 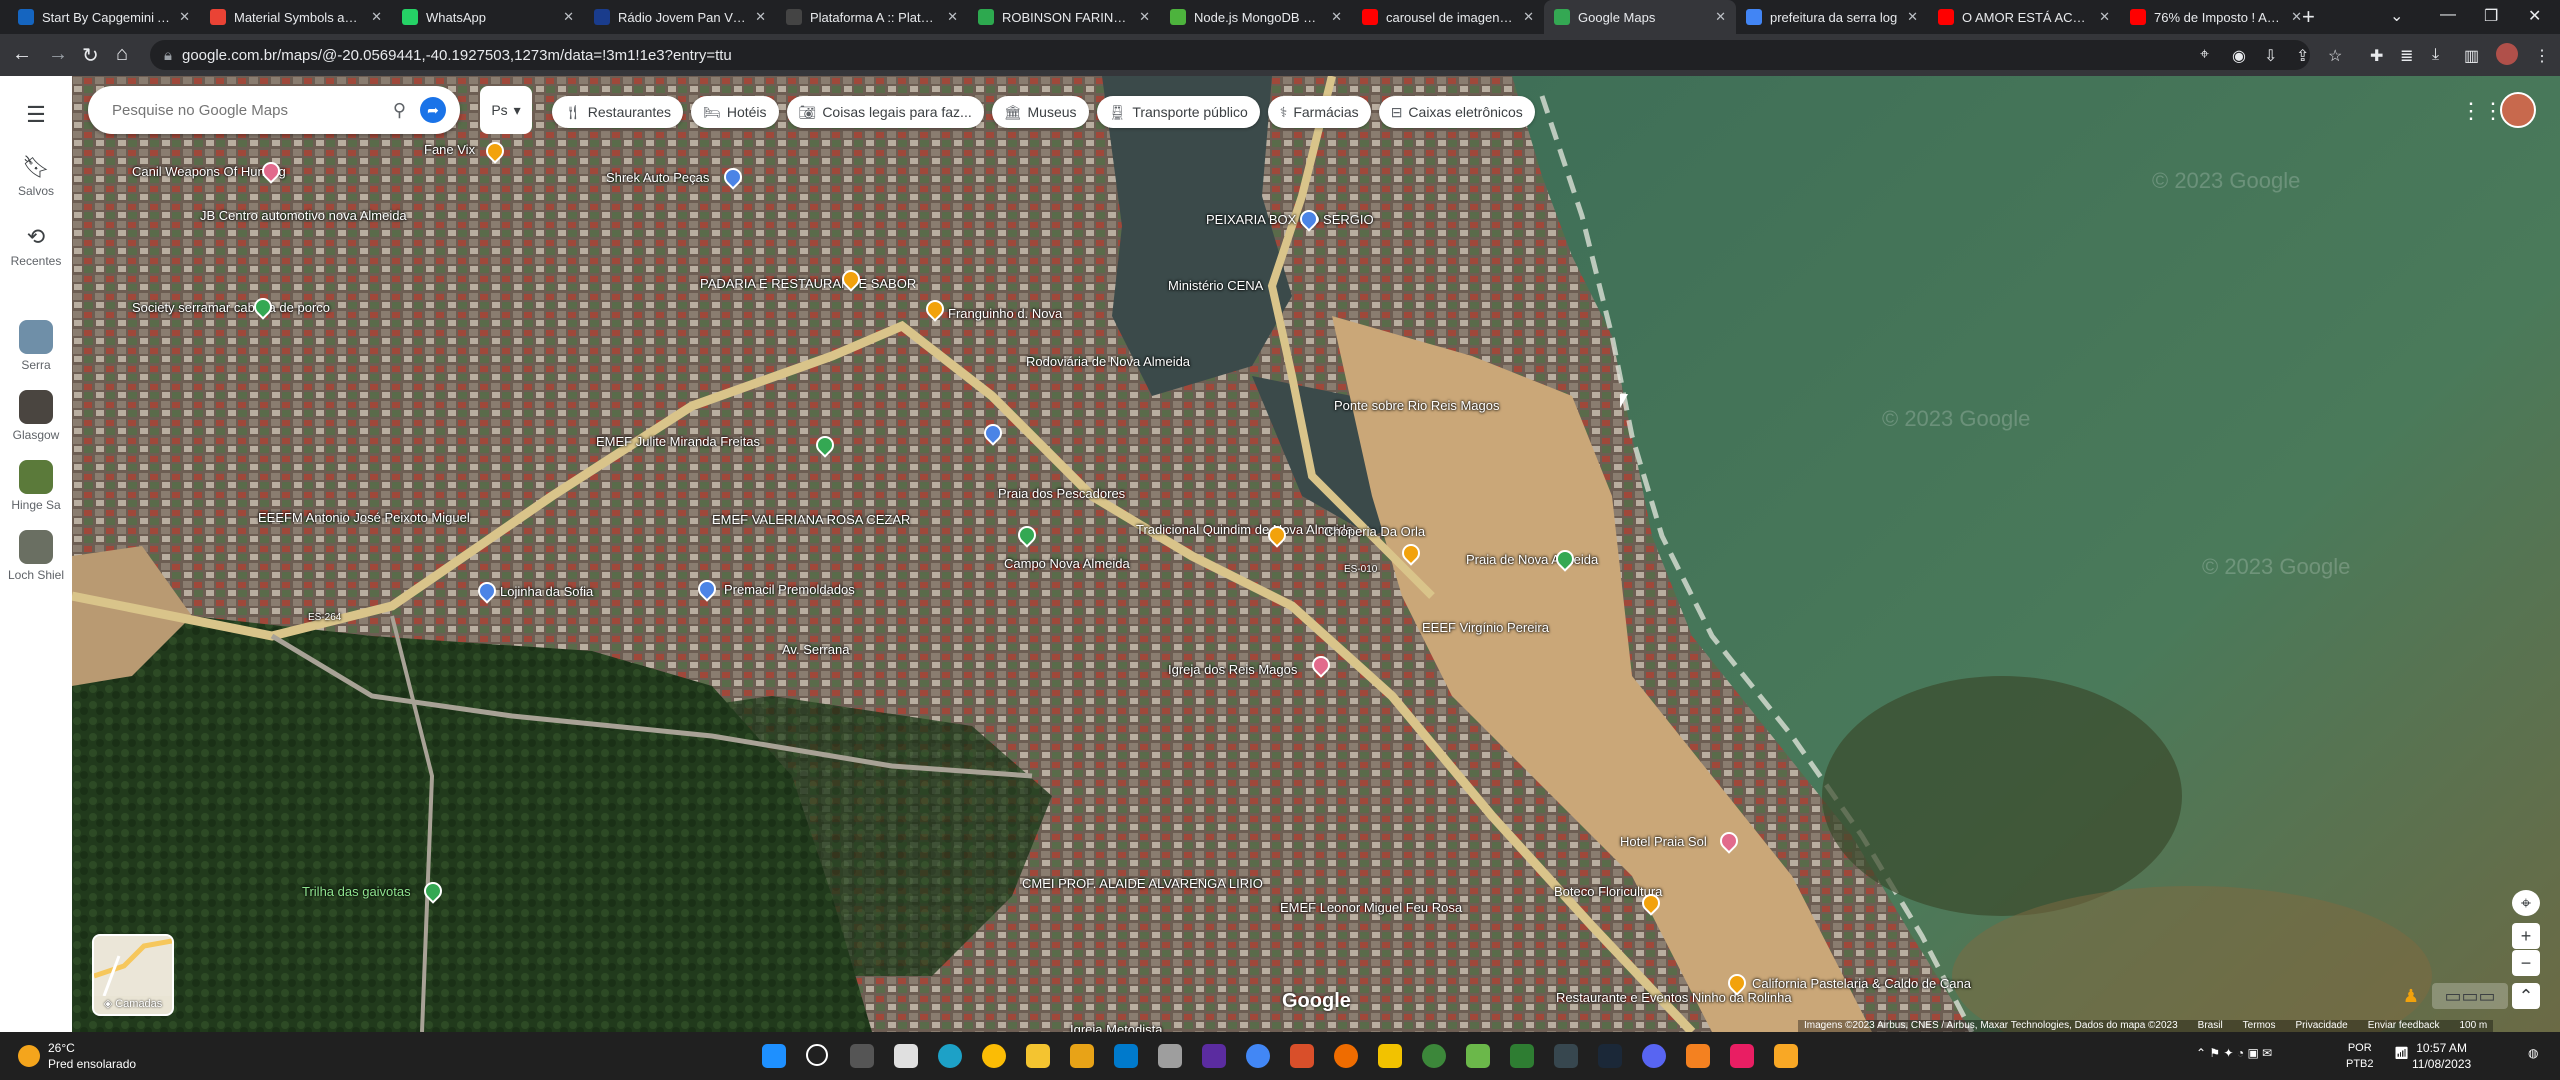 What do you see at coordinates (1861, 983) in the screenshot?
I see `map-label: California Pastelaria & Caldo de Cana` at bounding box center [1861, 983].